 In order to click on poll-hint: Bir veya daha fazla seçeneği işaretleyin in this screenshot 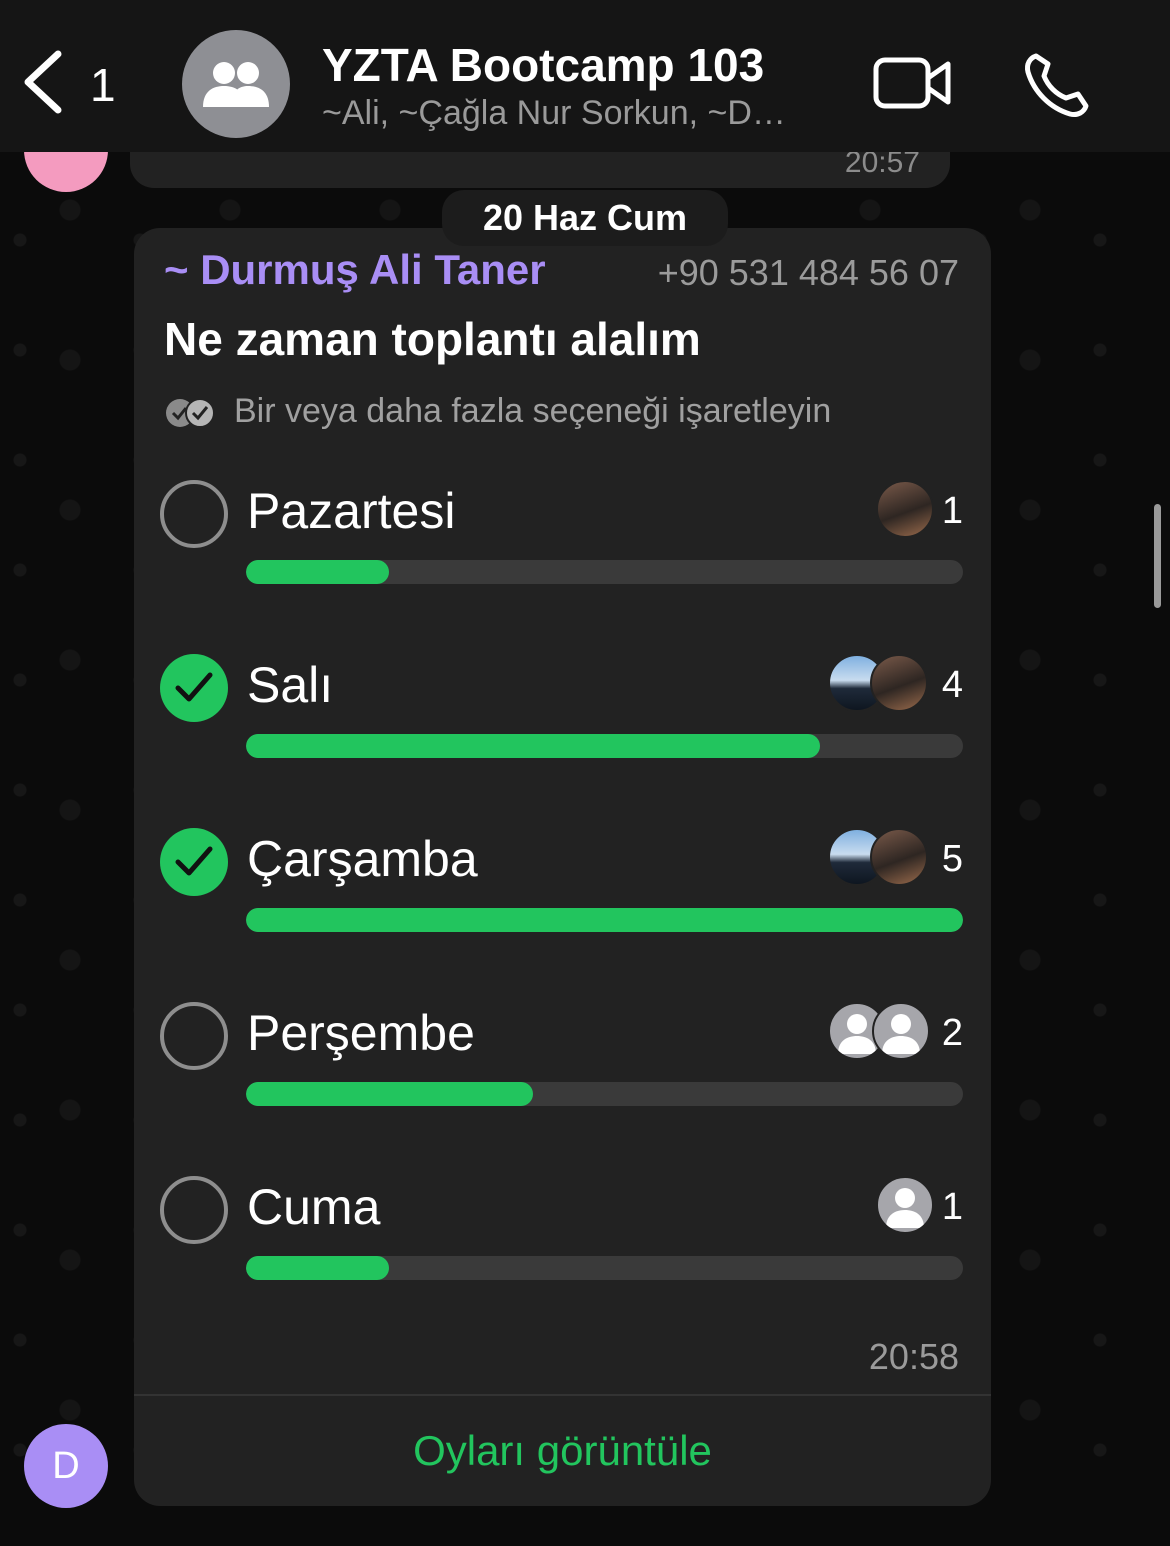, I will do `click(533, 411)`.